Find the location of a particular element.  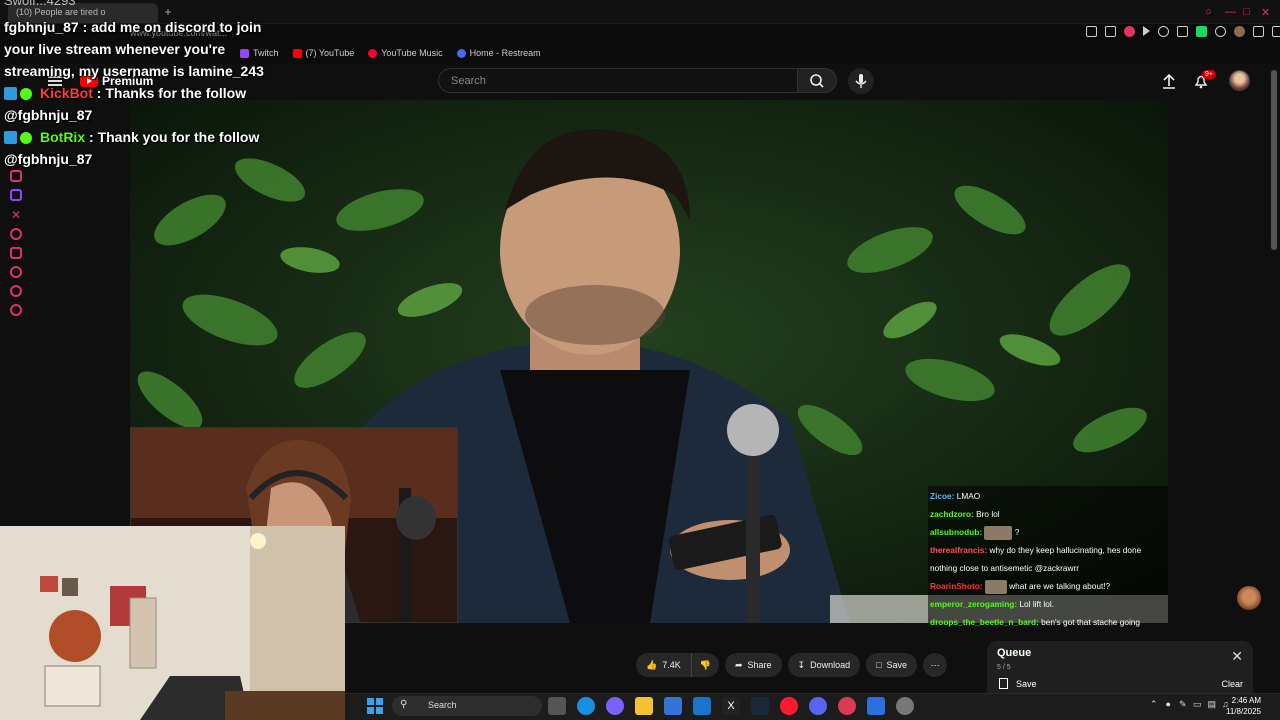

chat-username: droops_the_beetle_n_bard: is located at coordinates (984, 622).